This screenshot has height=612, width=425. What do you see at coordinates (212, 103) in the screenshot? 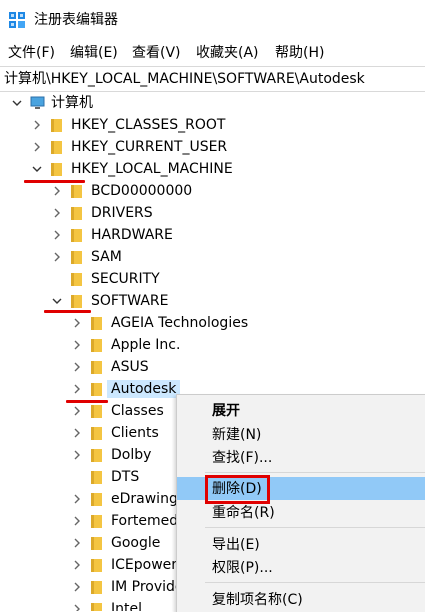
I see `tree-node-computer: 计算机` at bounding box center [212, 103].